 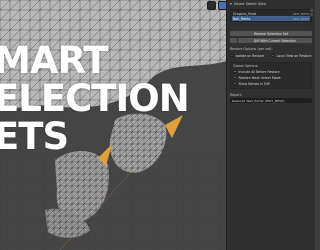 What do you see at coordinates (271, 4) in the screenshot?
I see `panel-header: ▾ Smart Select Sets` at bounding box center [271, 4].